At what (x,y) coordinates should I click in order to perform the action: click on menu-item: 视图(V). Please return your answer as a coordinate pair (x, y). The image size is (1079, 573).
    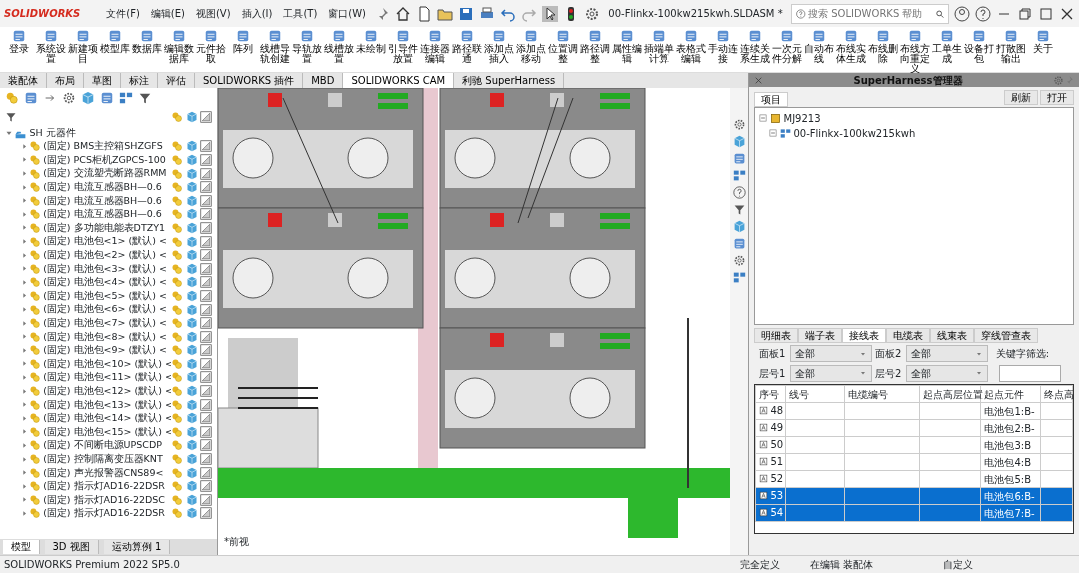
    Looking at the image, I should click on (213, 13).